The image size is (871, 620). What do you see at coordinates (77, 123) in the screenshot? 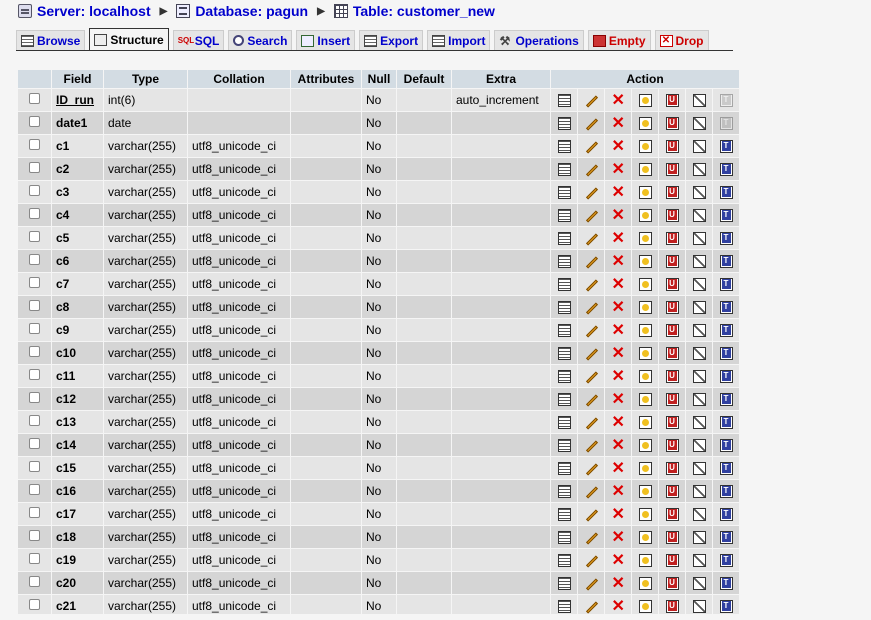
I see `field-name: date1` at bounding box center [77, 123].